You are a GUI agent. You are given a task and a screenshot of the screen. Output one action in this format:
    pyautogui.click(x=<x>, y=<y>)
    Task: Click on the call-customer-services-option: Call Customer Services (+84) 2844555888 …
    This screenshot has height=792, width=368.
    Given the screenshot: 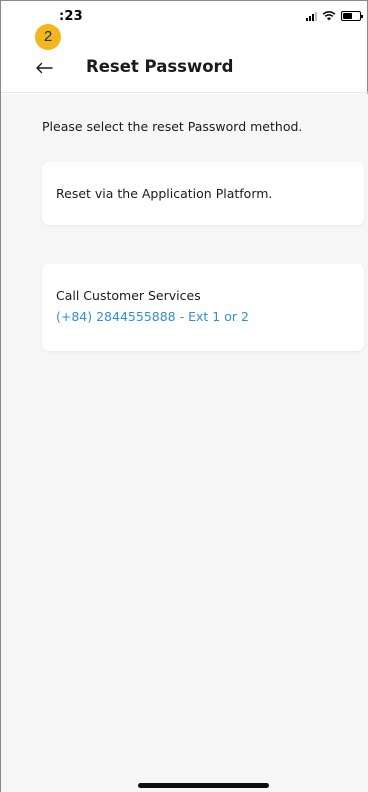 What is the action you would take?
    pyautogui.click(x=203, y=307)
    